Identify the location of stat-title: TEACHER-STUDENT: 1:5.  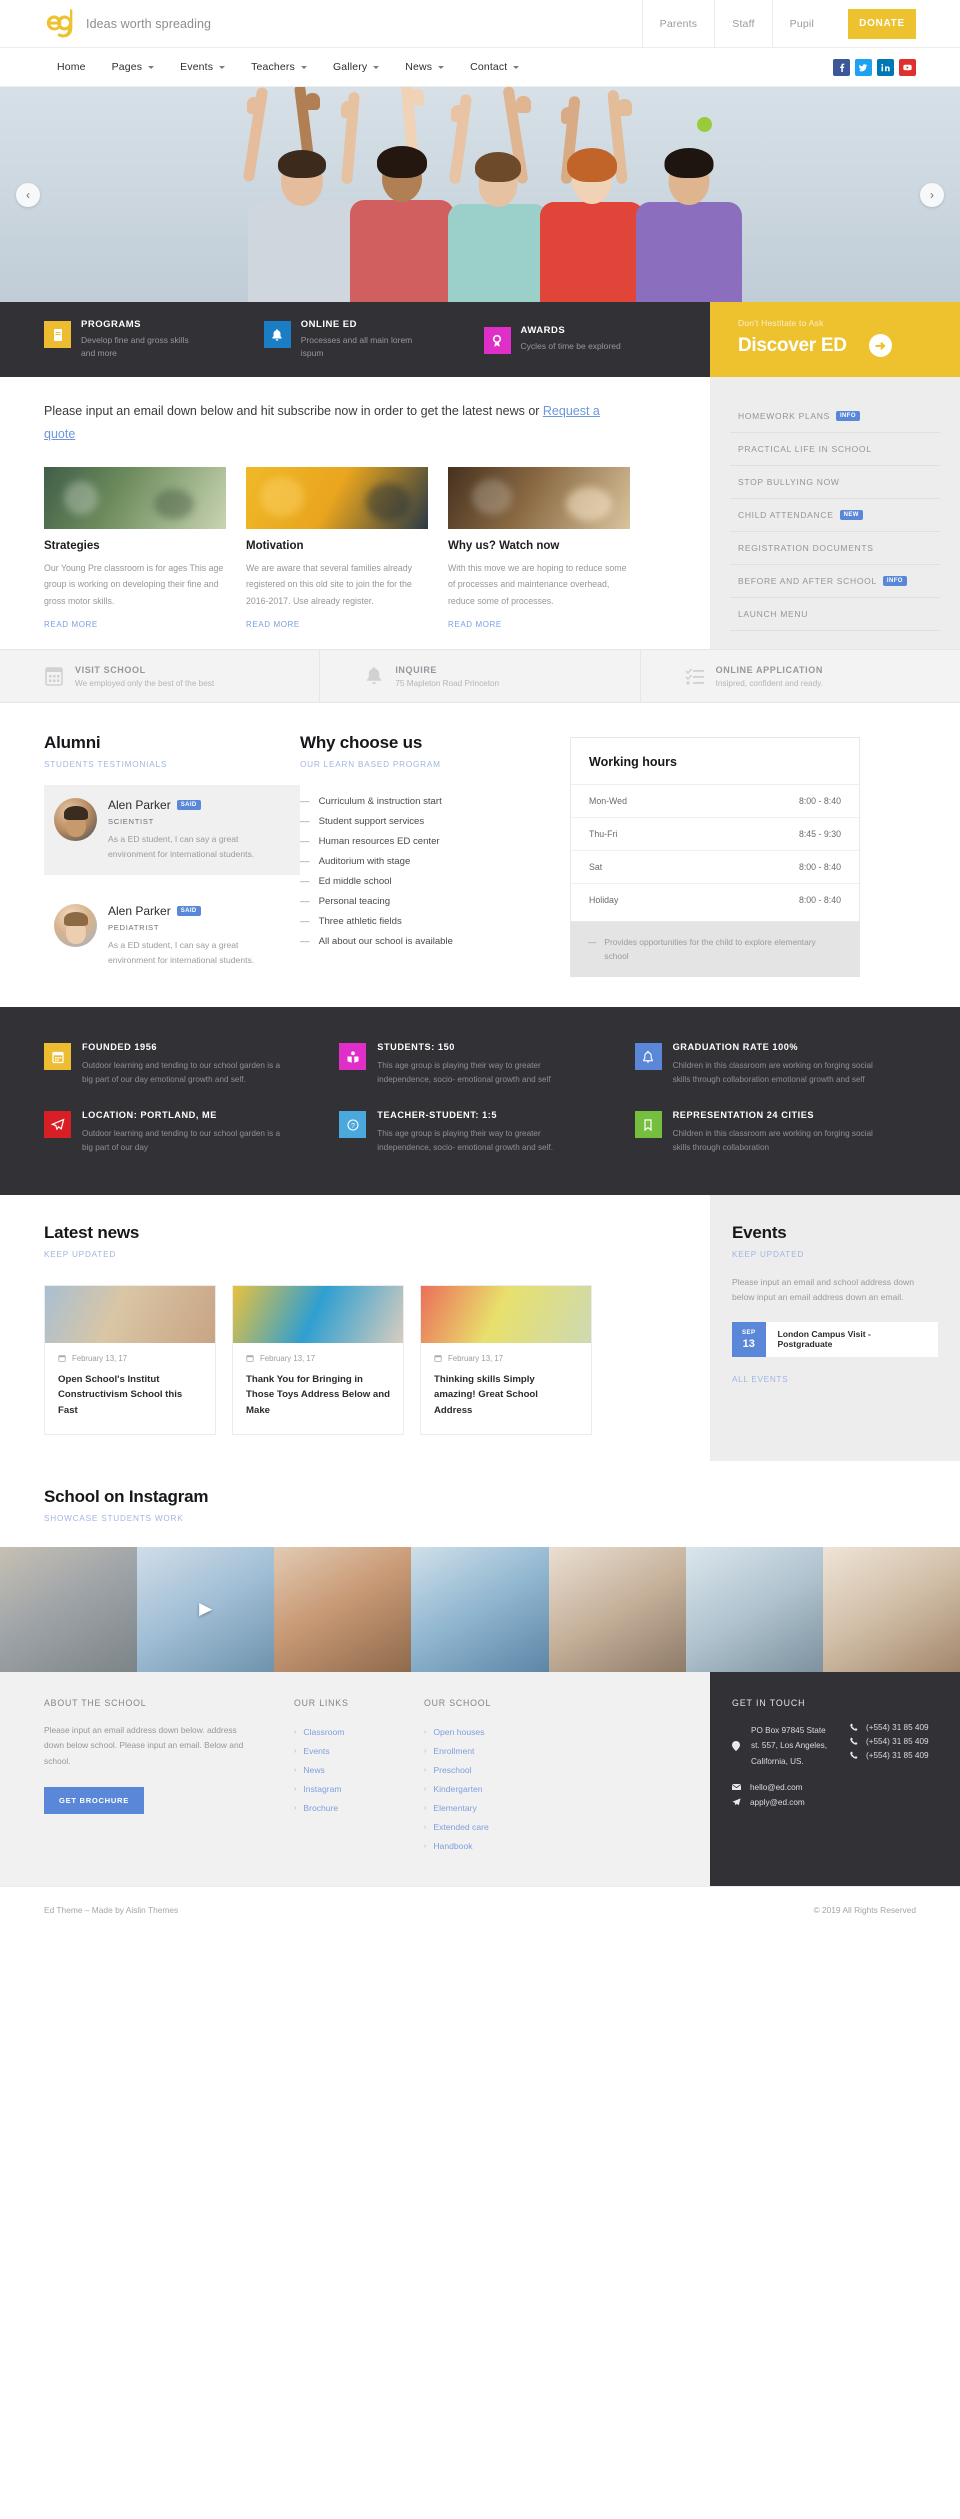
(437, 1115).